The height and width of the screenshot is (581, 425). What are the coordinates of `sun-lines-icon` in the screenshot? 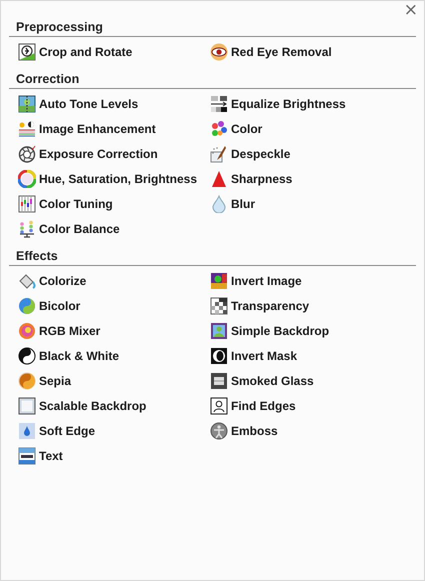 It's located at (27, 129).